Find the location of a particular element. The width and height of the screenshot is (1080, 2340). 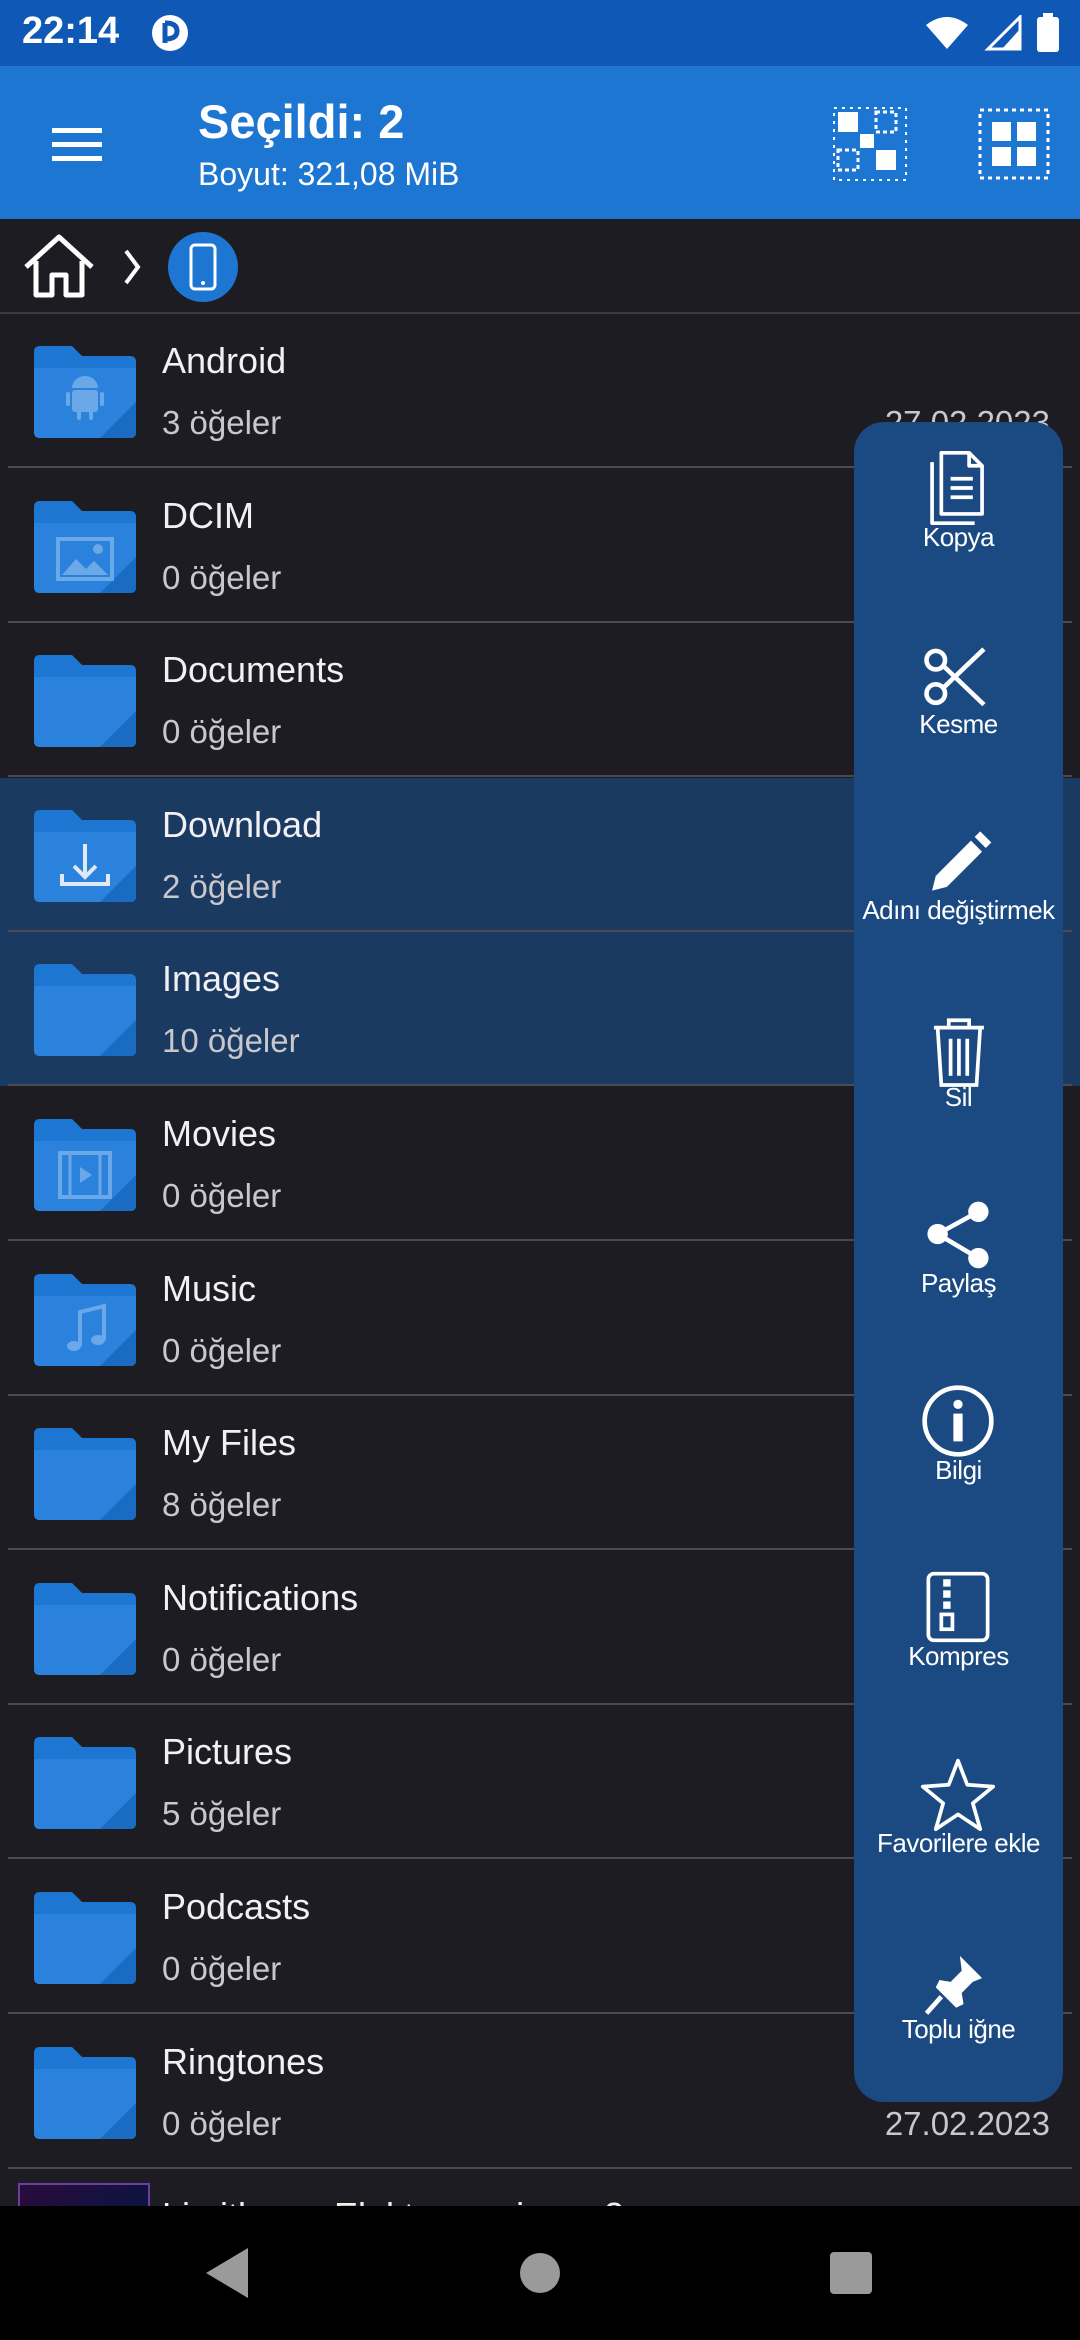

phone-icon is located at coordinates (203, 267).